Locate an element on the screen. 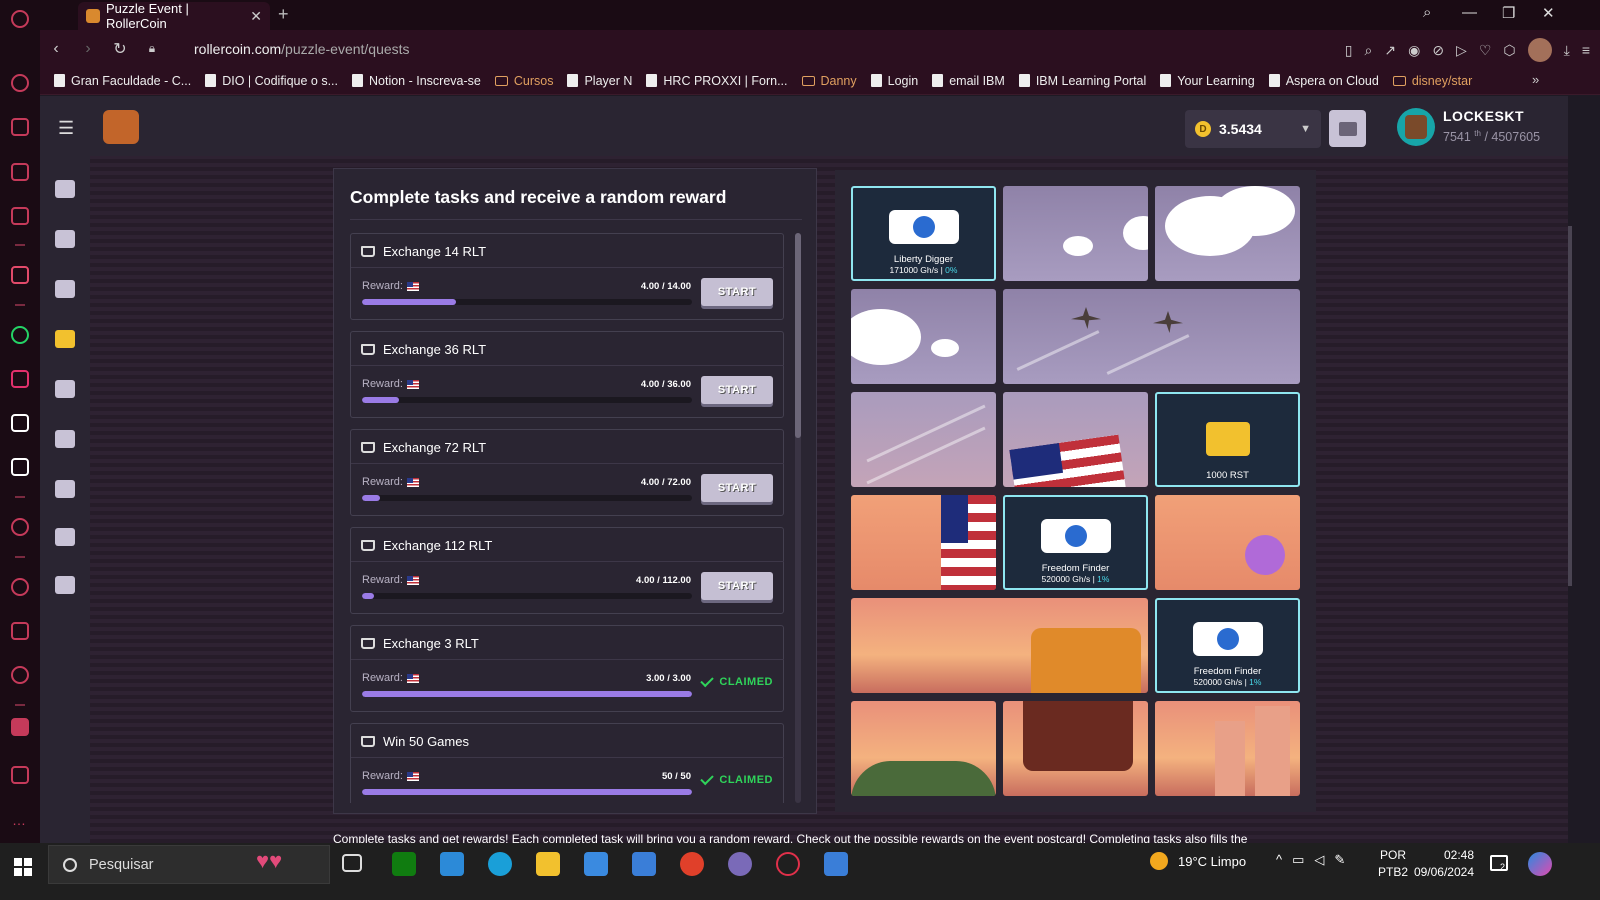  notification-icon is located at coordinates (1499, 863).